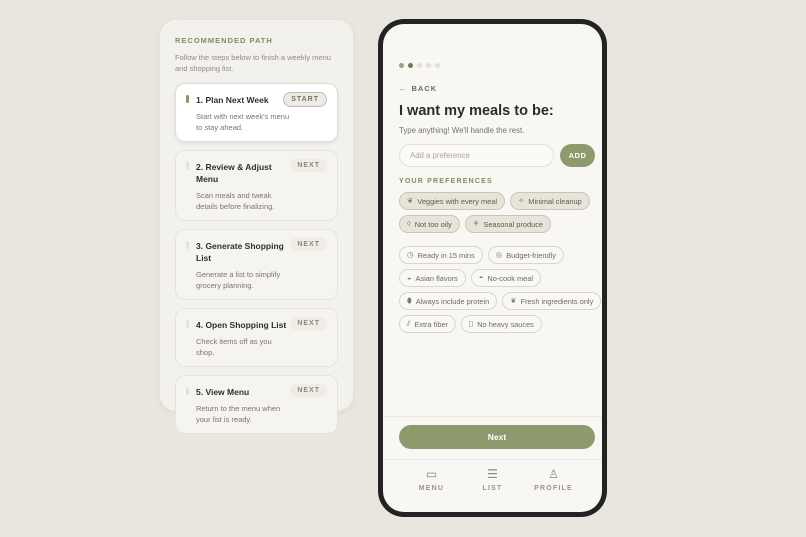 This screenshot has width=806, height=537. Describe the element at coordinates (476, 155) in the screenshot. I see `preference-input` at that location.